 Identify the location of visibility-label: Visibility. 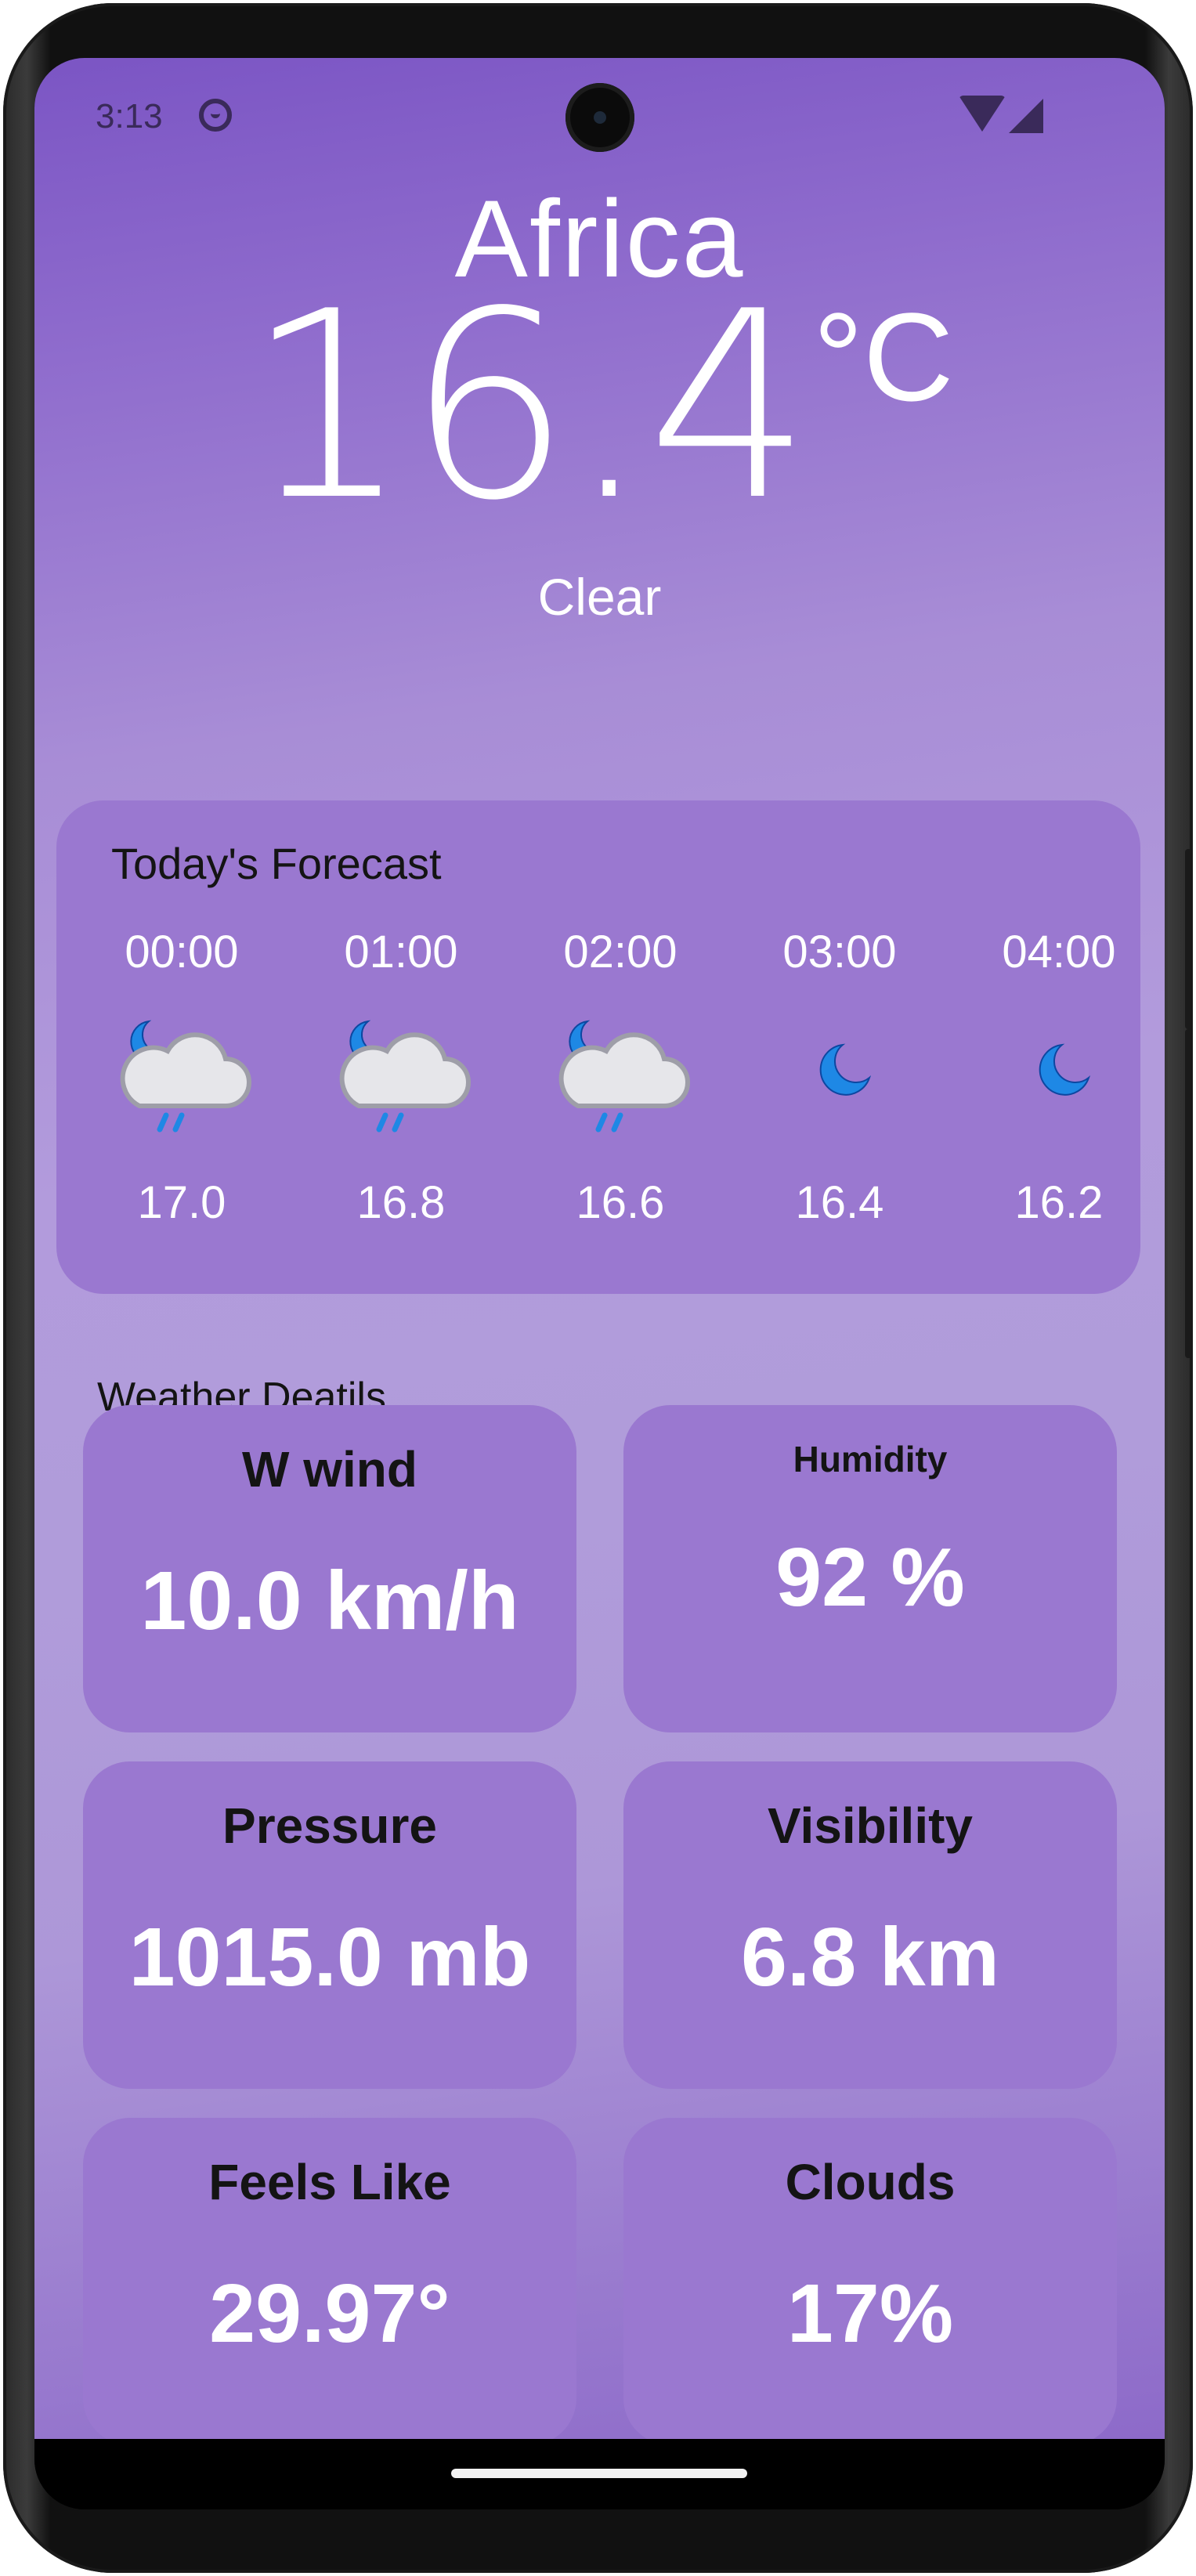
(870, 1825).